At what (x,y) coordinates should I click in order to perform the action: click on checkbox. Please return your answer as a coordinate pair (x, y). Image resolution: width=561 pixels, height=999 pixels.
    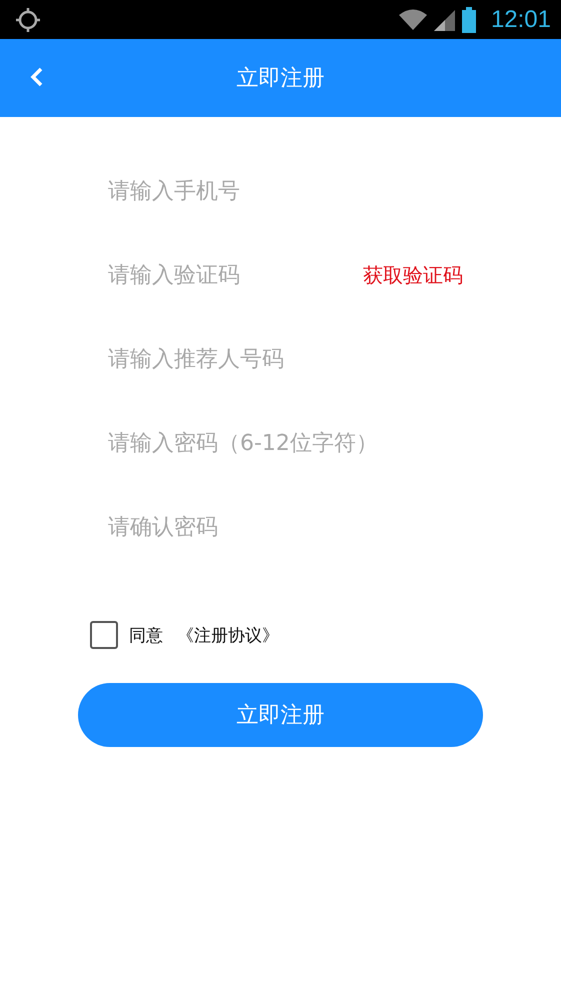
    Looking at the image, I should click on (104, 635).